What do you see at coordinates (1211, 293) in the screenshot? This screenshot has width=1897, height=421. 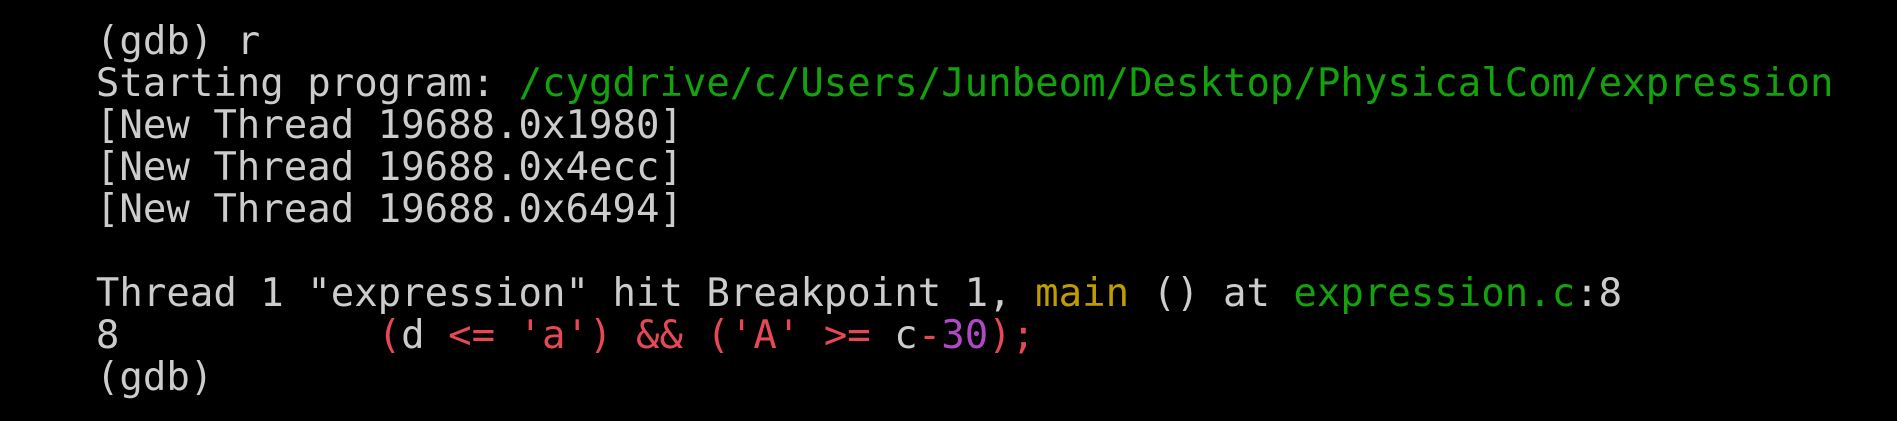 I see `at-text: () at` at bounding box center [1211, 293].